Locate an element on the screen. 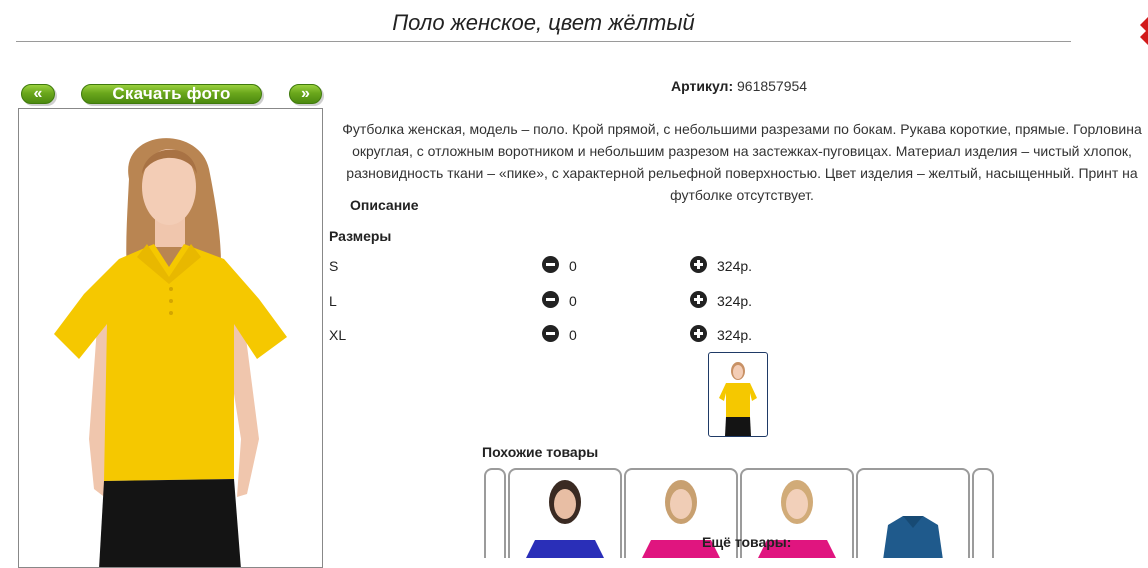 The height and width of the screenshot is (568, 1148). size-row-s: S 0 324р. is located at coordinates (579, 266).